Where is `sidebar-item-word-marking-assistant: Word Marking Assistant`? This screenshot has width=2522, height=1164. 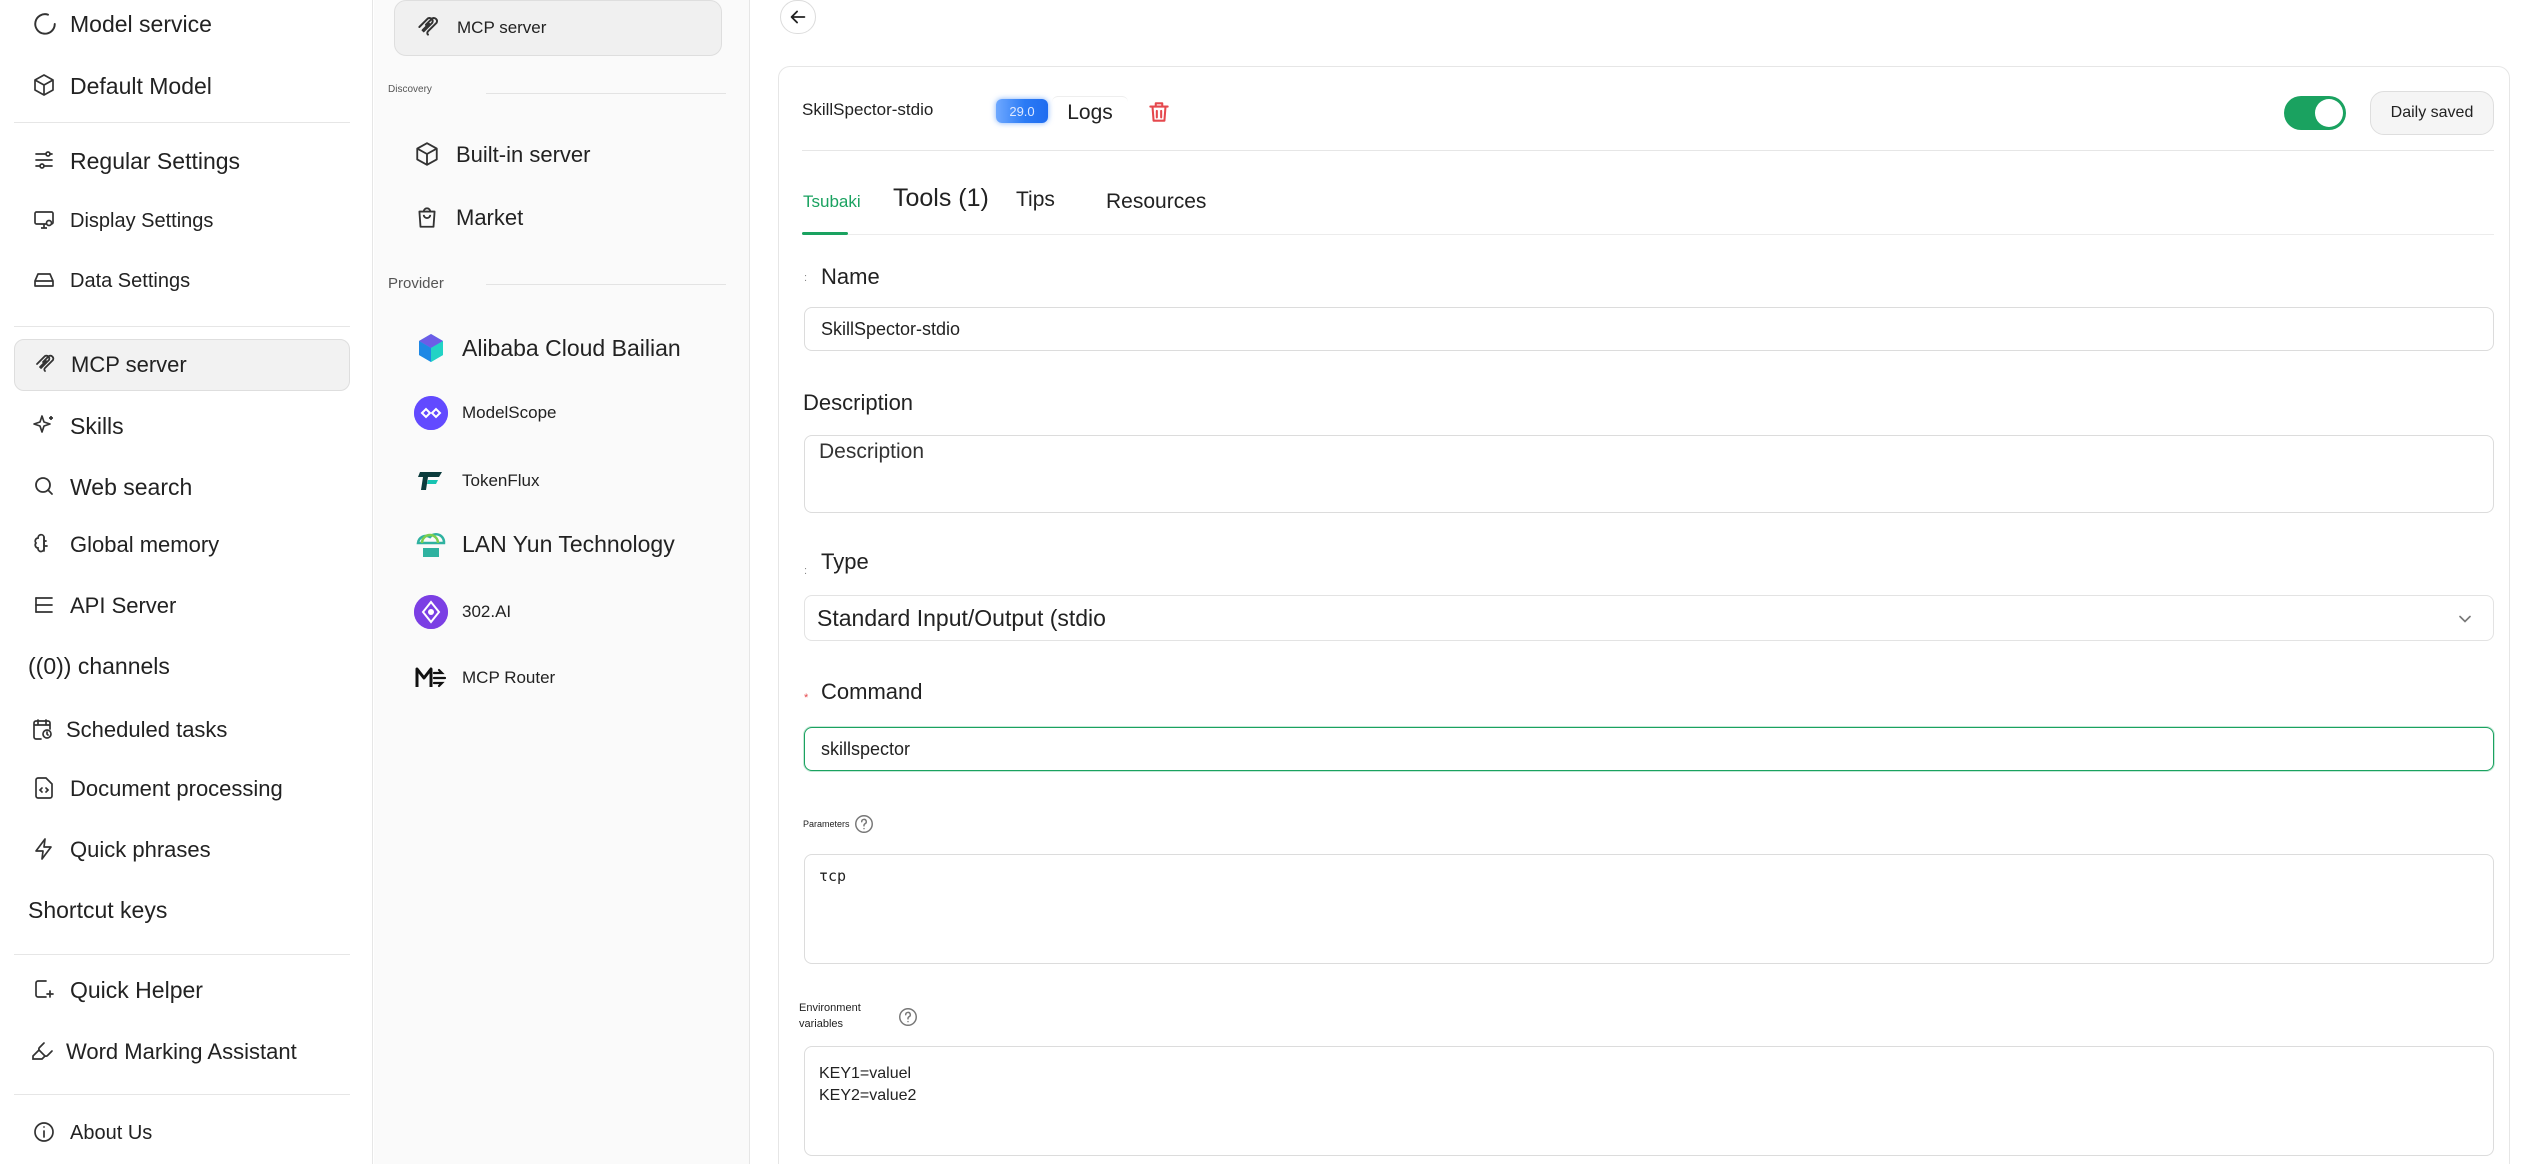 sidebar-item-word-marking-assistant: Word Marking Assistant is located at coordinates (182, 1052).